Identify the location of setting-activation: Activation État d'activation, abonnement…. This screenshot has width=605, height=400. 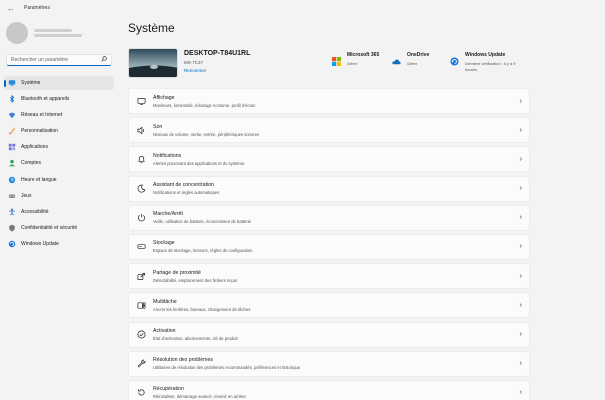
(329, 334).